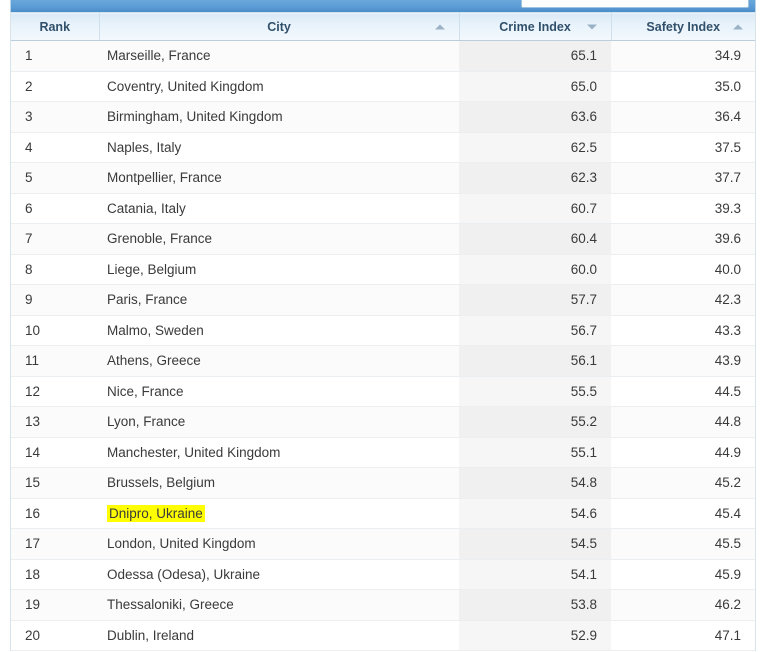 The width and height of the screenshot is (768, 652). I want to click on cell-crime-index: 60.4, so click(535, 239).